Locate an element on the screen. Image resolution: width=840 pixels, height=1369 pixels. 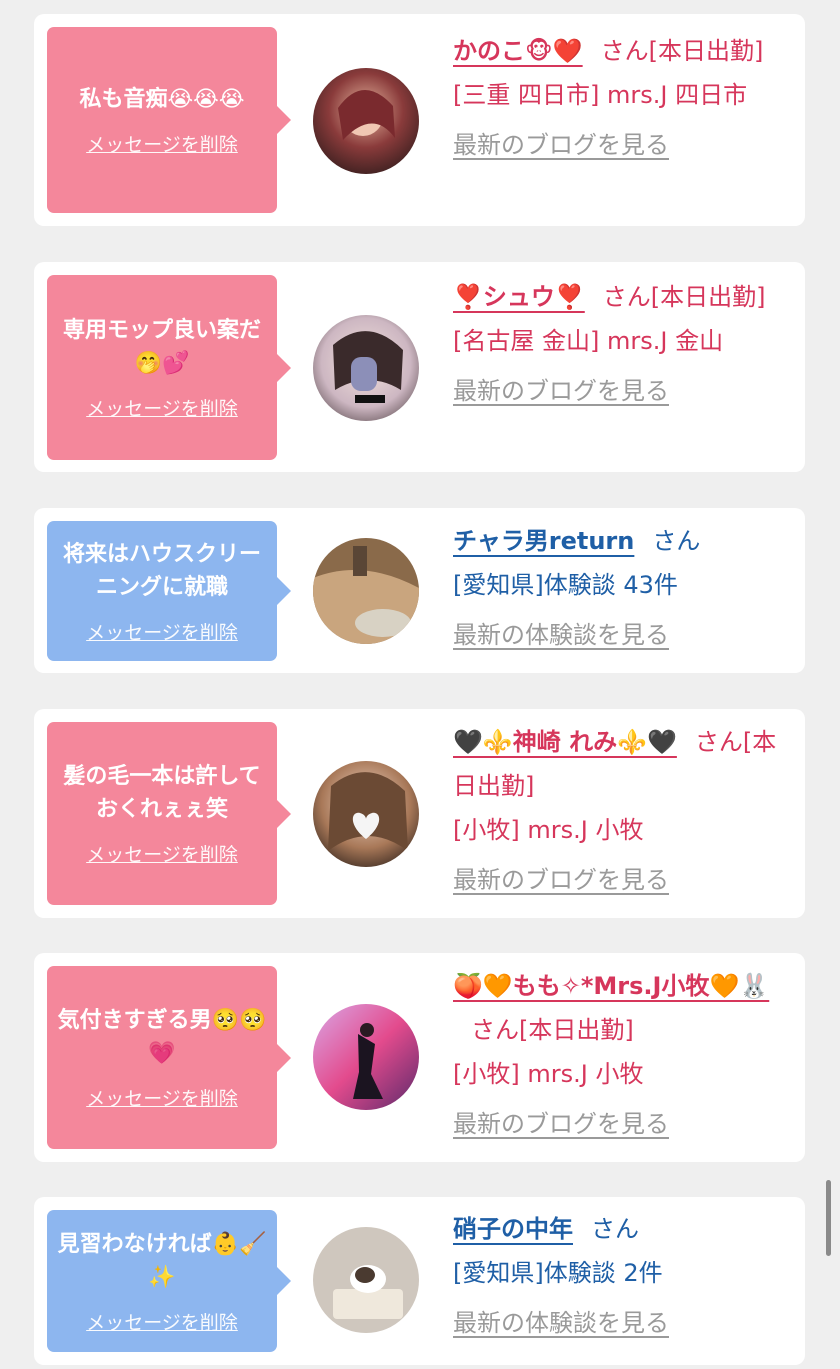
profile-info: チャラ男return さん [愛知県]体験談 43件 最新の体験談を見る is located at coordinates (623, 588).